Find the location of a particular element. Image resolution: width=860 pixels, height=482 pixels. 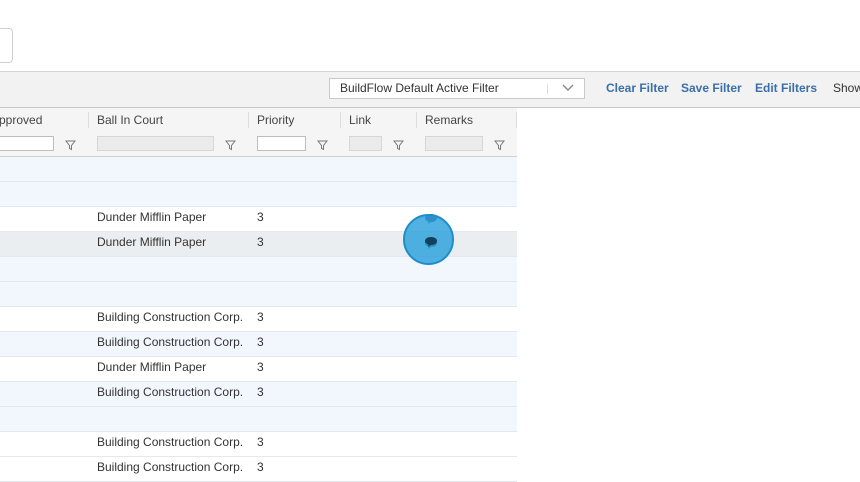

column-header-link: Link is located at coordinates (360, 120).